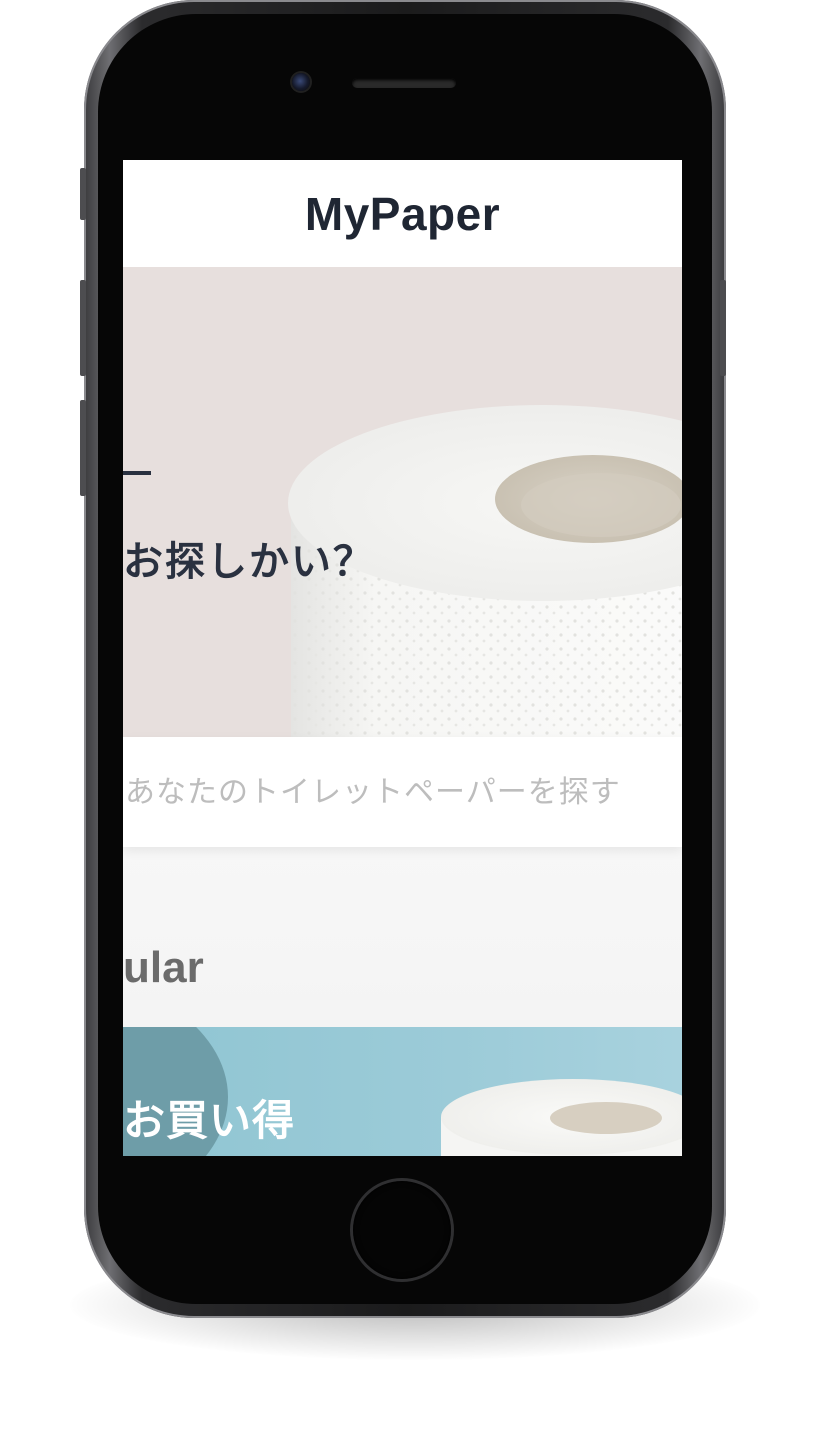 Image resolution: width=824 pixels, height=1448 pixels. Describe the element at coordinates (402, 937) in the screenshot. I see `popular-section: ular` at that location.